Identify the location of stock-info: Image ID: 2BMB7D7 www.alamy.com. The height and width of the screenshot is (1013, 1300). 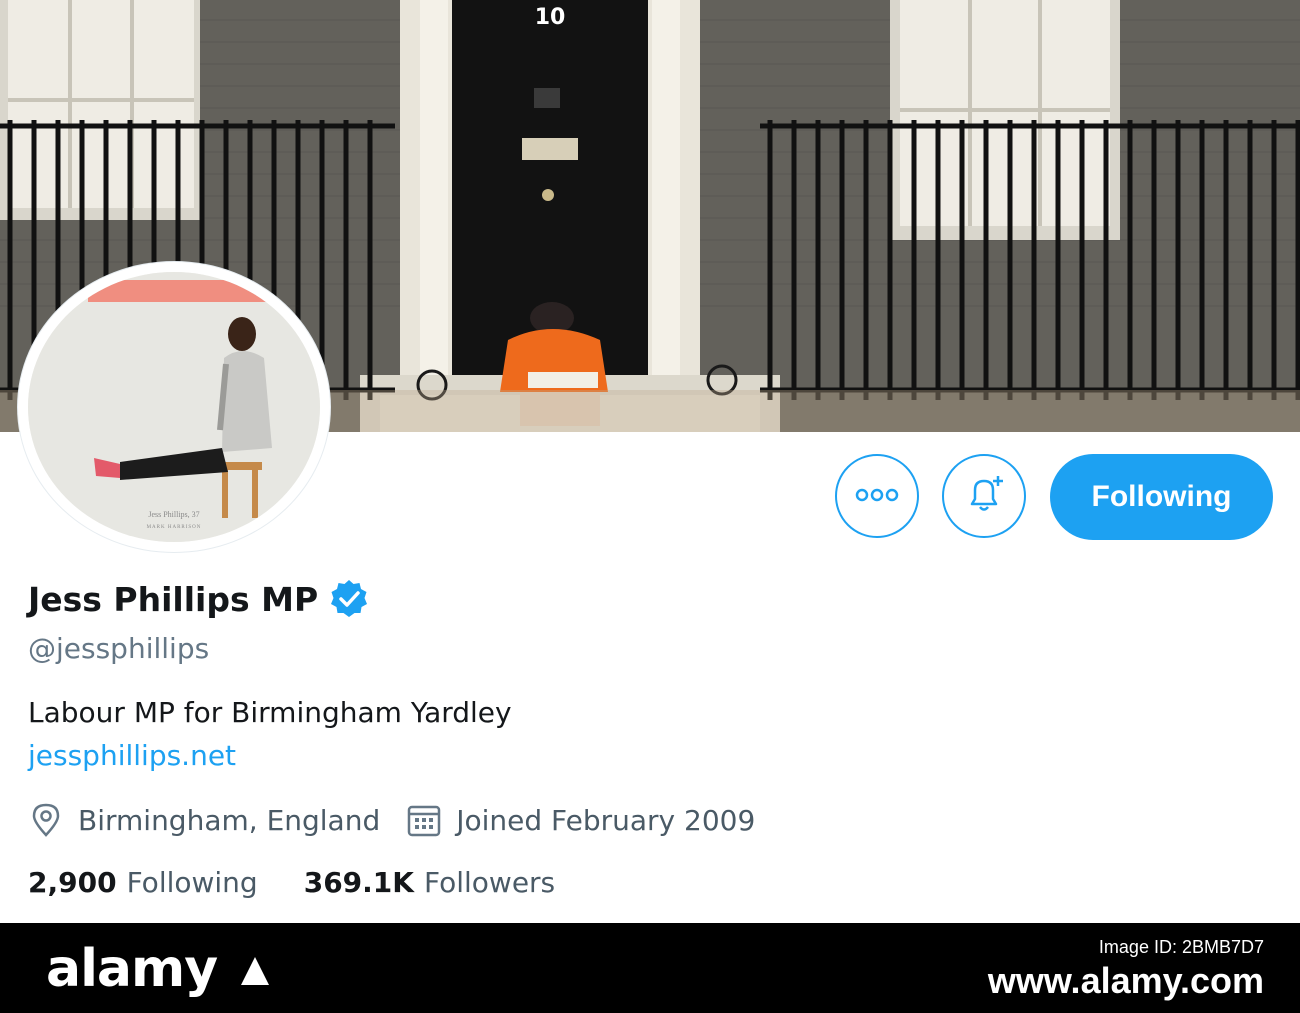
(1126, 969).